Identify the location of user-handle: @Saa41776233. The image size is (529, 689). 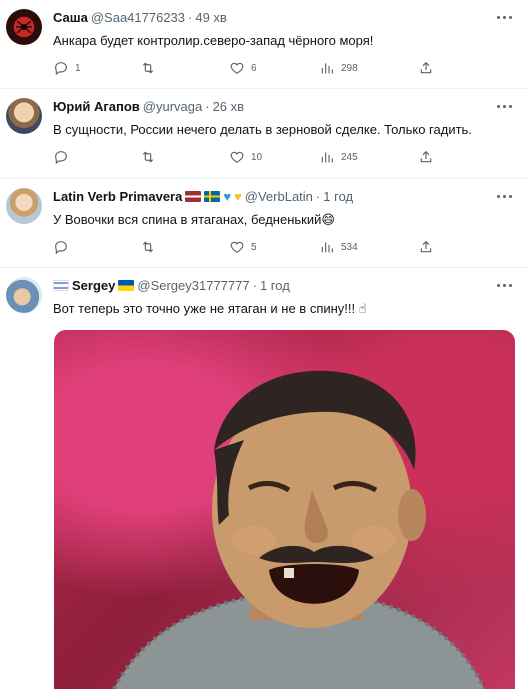
(138, 17).